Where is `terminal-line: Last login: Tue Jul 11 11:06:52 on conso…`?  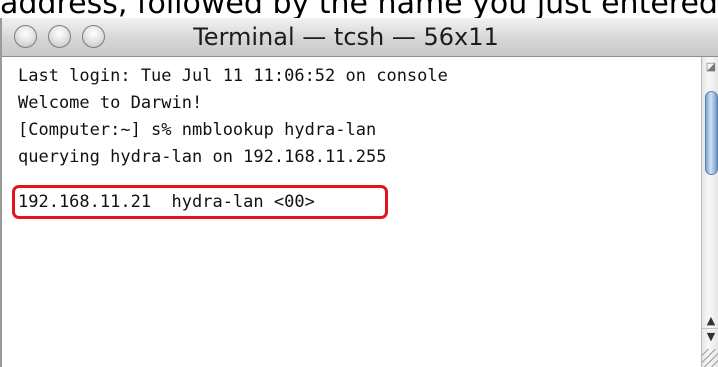 terminal-line: Last login: Tue Jul 11 11:06:52 on conso… is located at coordinates (233, 76).